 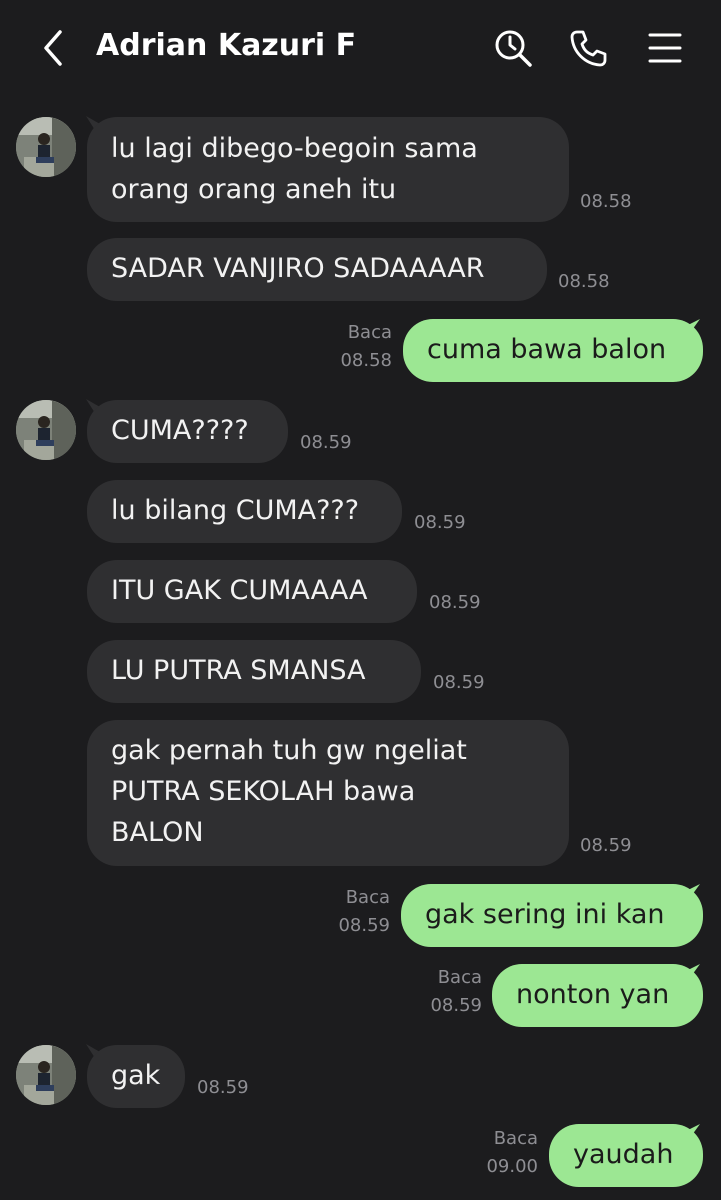 I want to click on call-button, so click(x=588, y=48).